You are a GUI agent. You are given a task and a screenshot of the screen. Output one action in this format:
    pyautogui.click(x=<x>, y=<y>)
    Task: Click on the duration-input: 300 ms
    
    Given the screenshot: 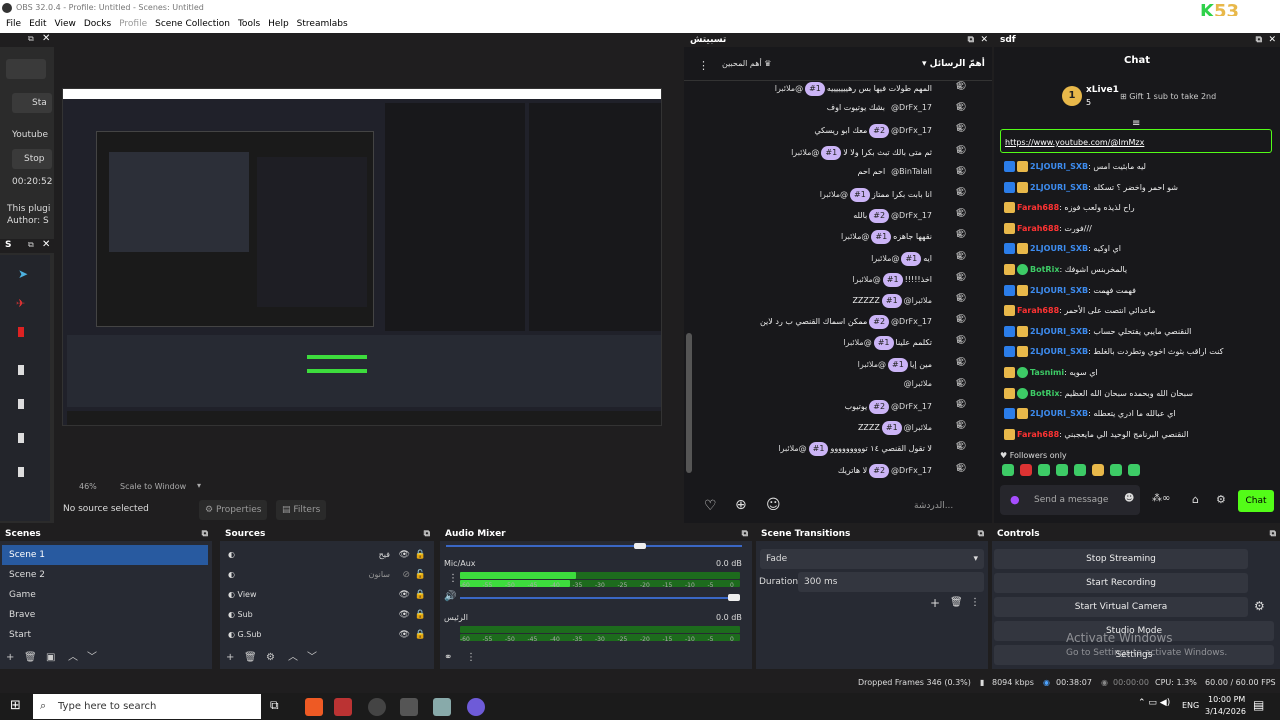 What is the action you would take?
    pyautogui.click(x=891, y=582)
    